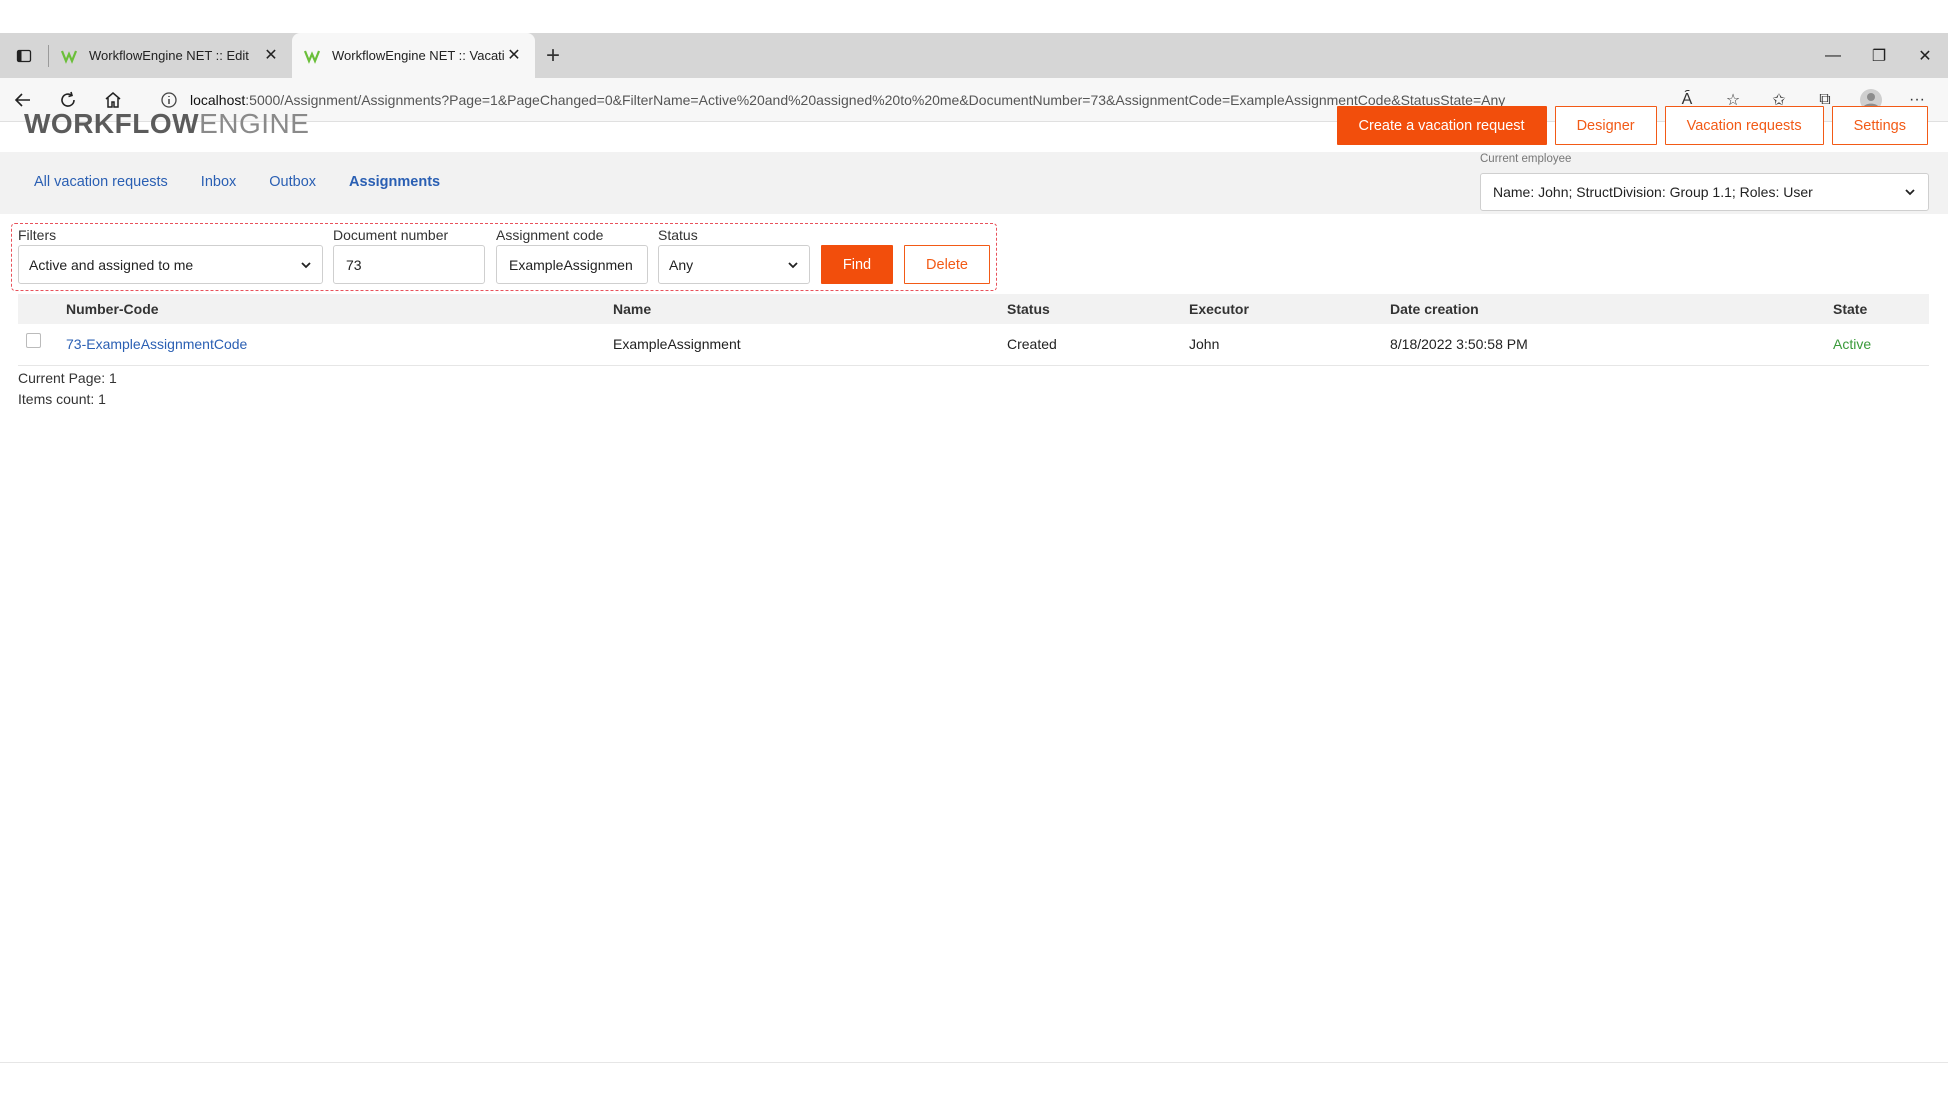  I want to click on cell-number-code: 73-ExampleAssignmentCode, so click(156, 344).